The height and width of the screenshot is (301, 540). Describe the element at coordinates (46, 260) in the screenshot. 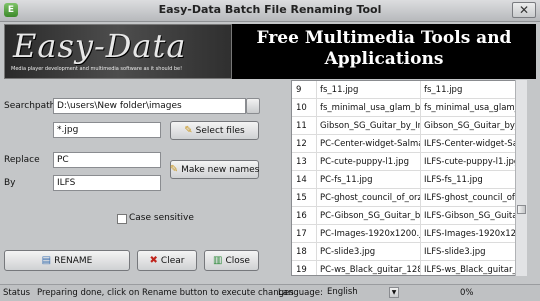

I see `rename-icon: ▤` at that location.